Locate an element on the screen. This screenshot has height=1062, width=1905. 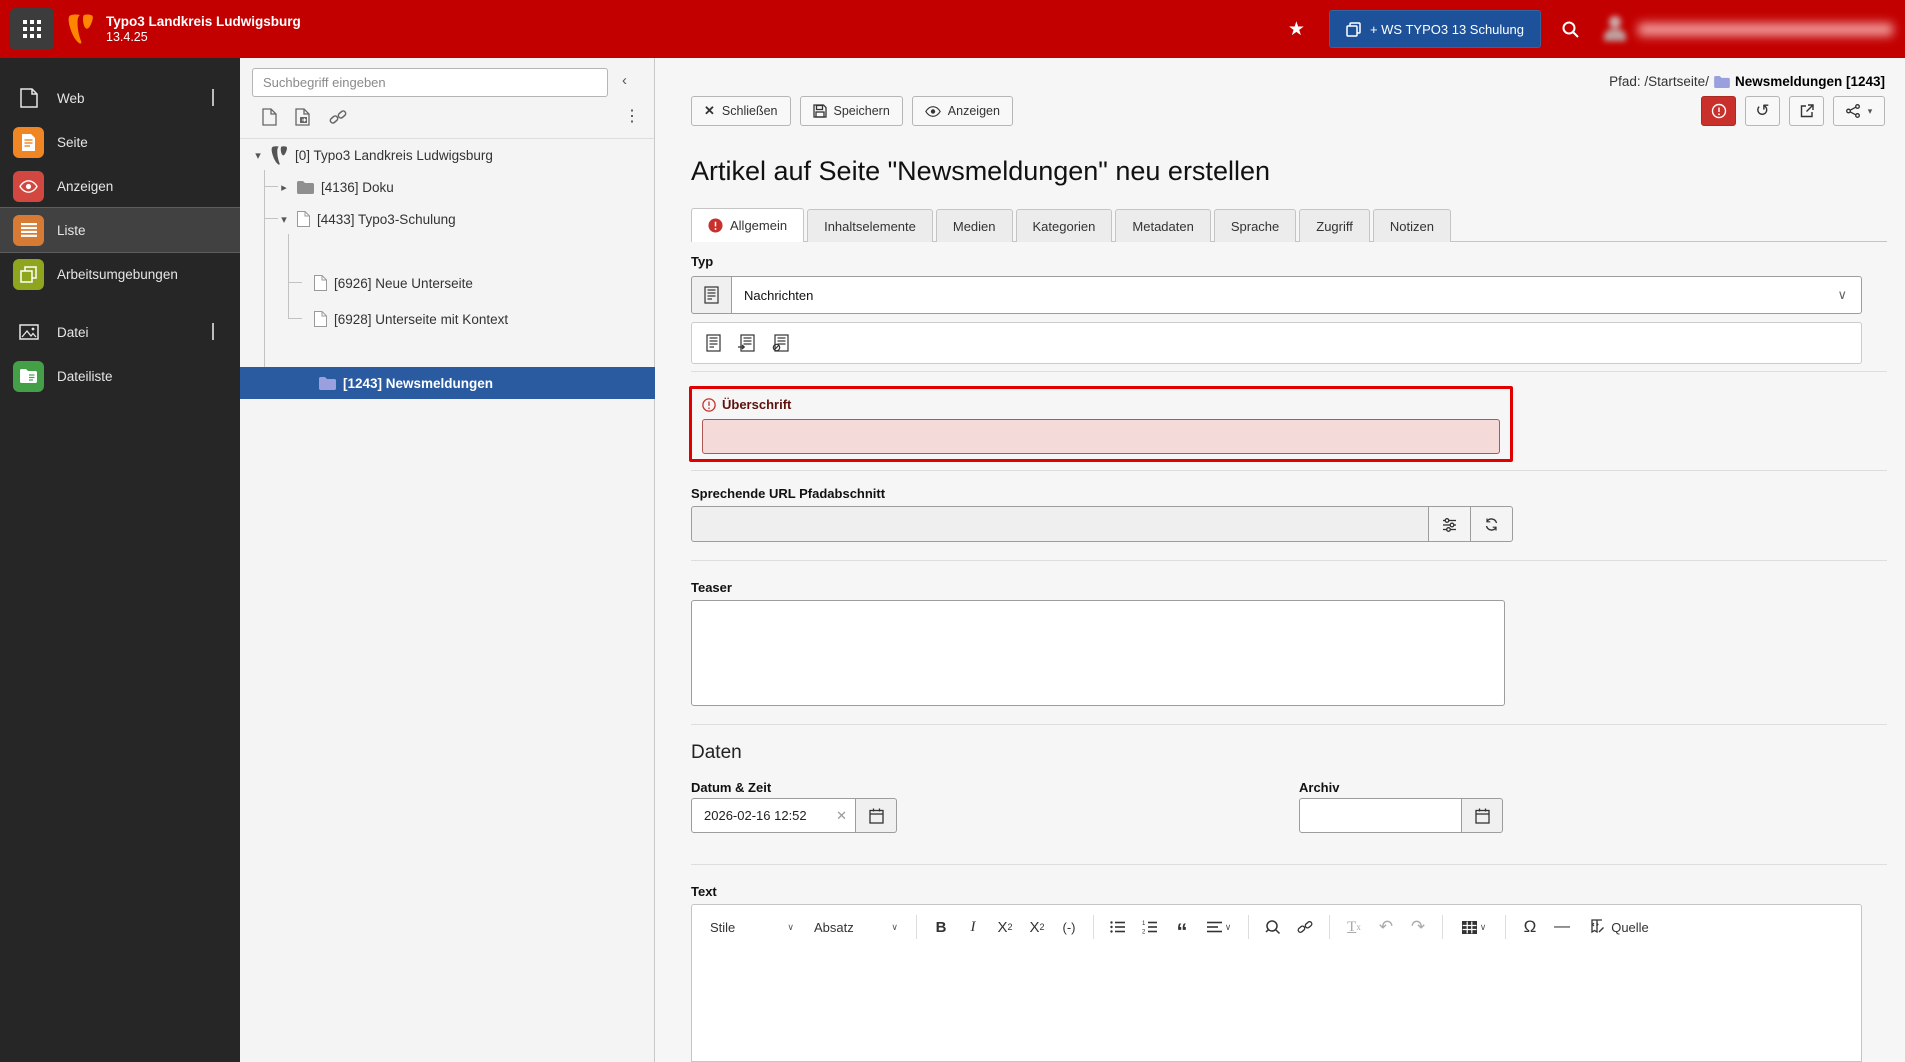
rte-styles-dropdown: Stile ∨ is located at coordinates (752, 927).